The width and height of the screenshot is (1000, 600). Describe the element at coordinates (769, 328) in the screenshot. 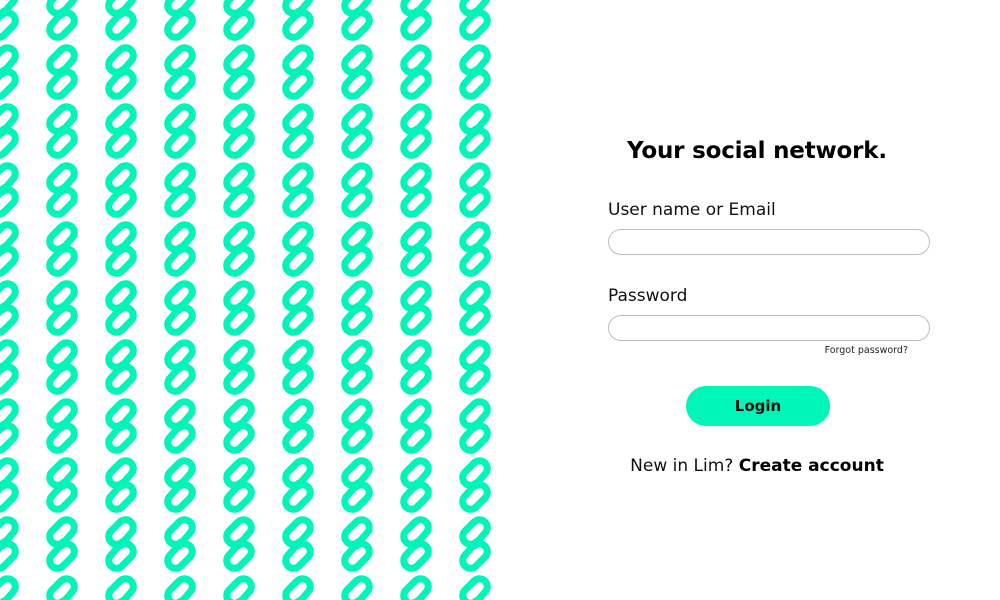

I see `password-input` at that location.